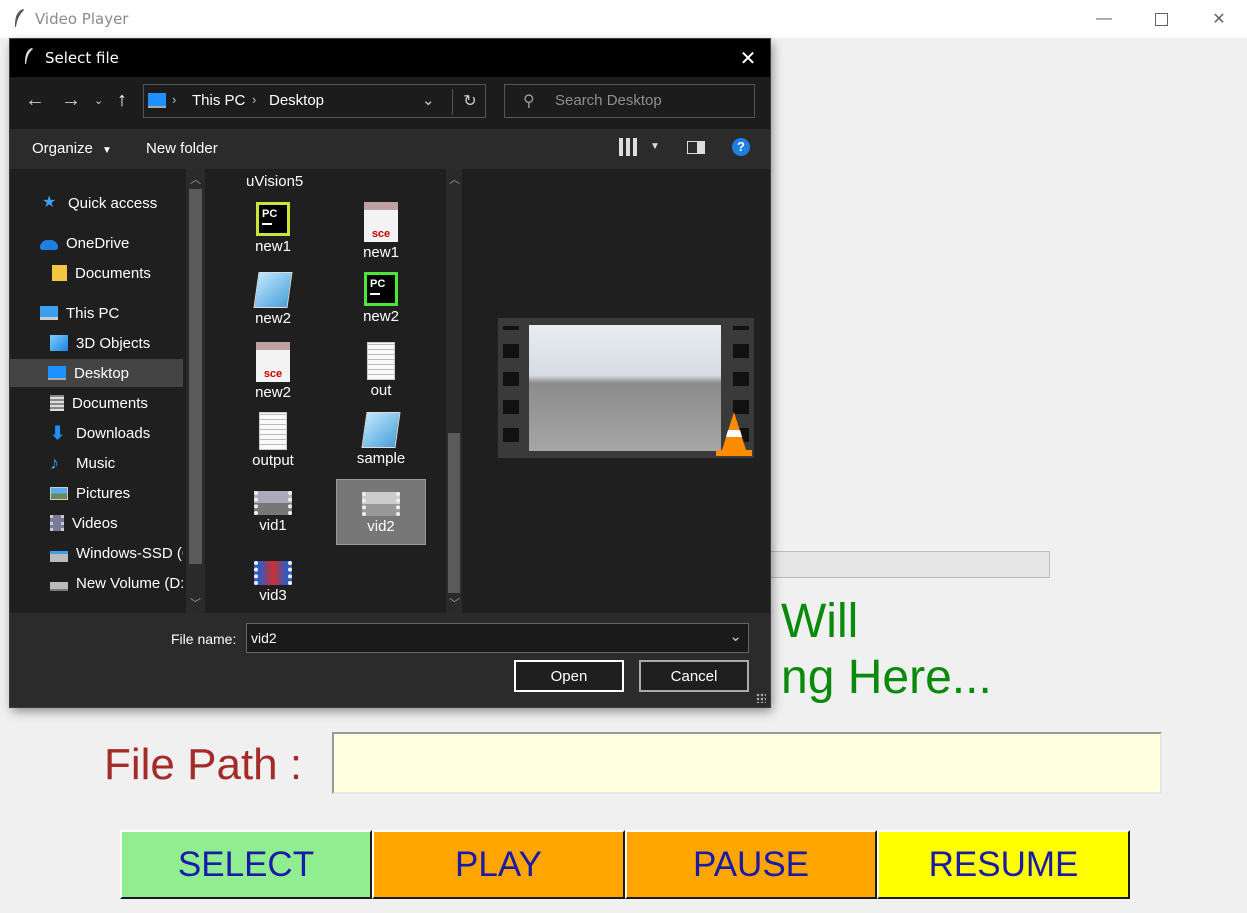 The height and width of the screenshot is (913, 1247). What do you see at coordinates (35, 100) in the screenshot?
I see `back-arrow-icon: ←` at bounding box center [35, 100].